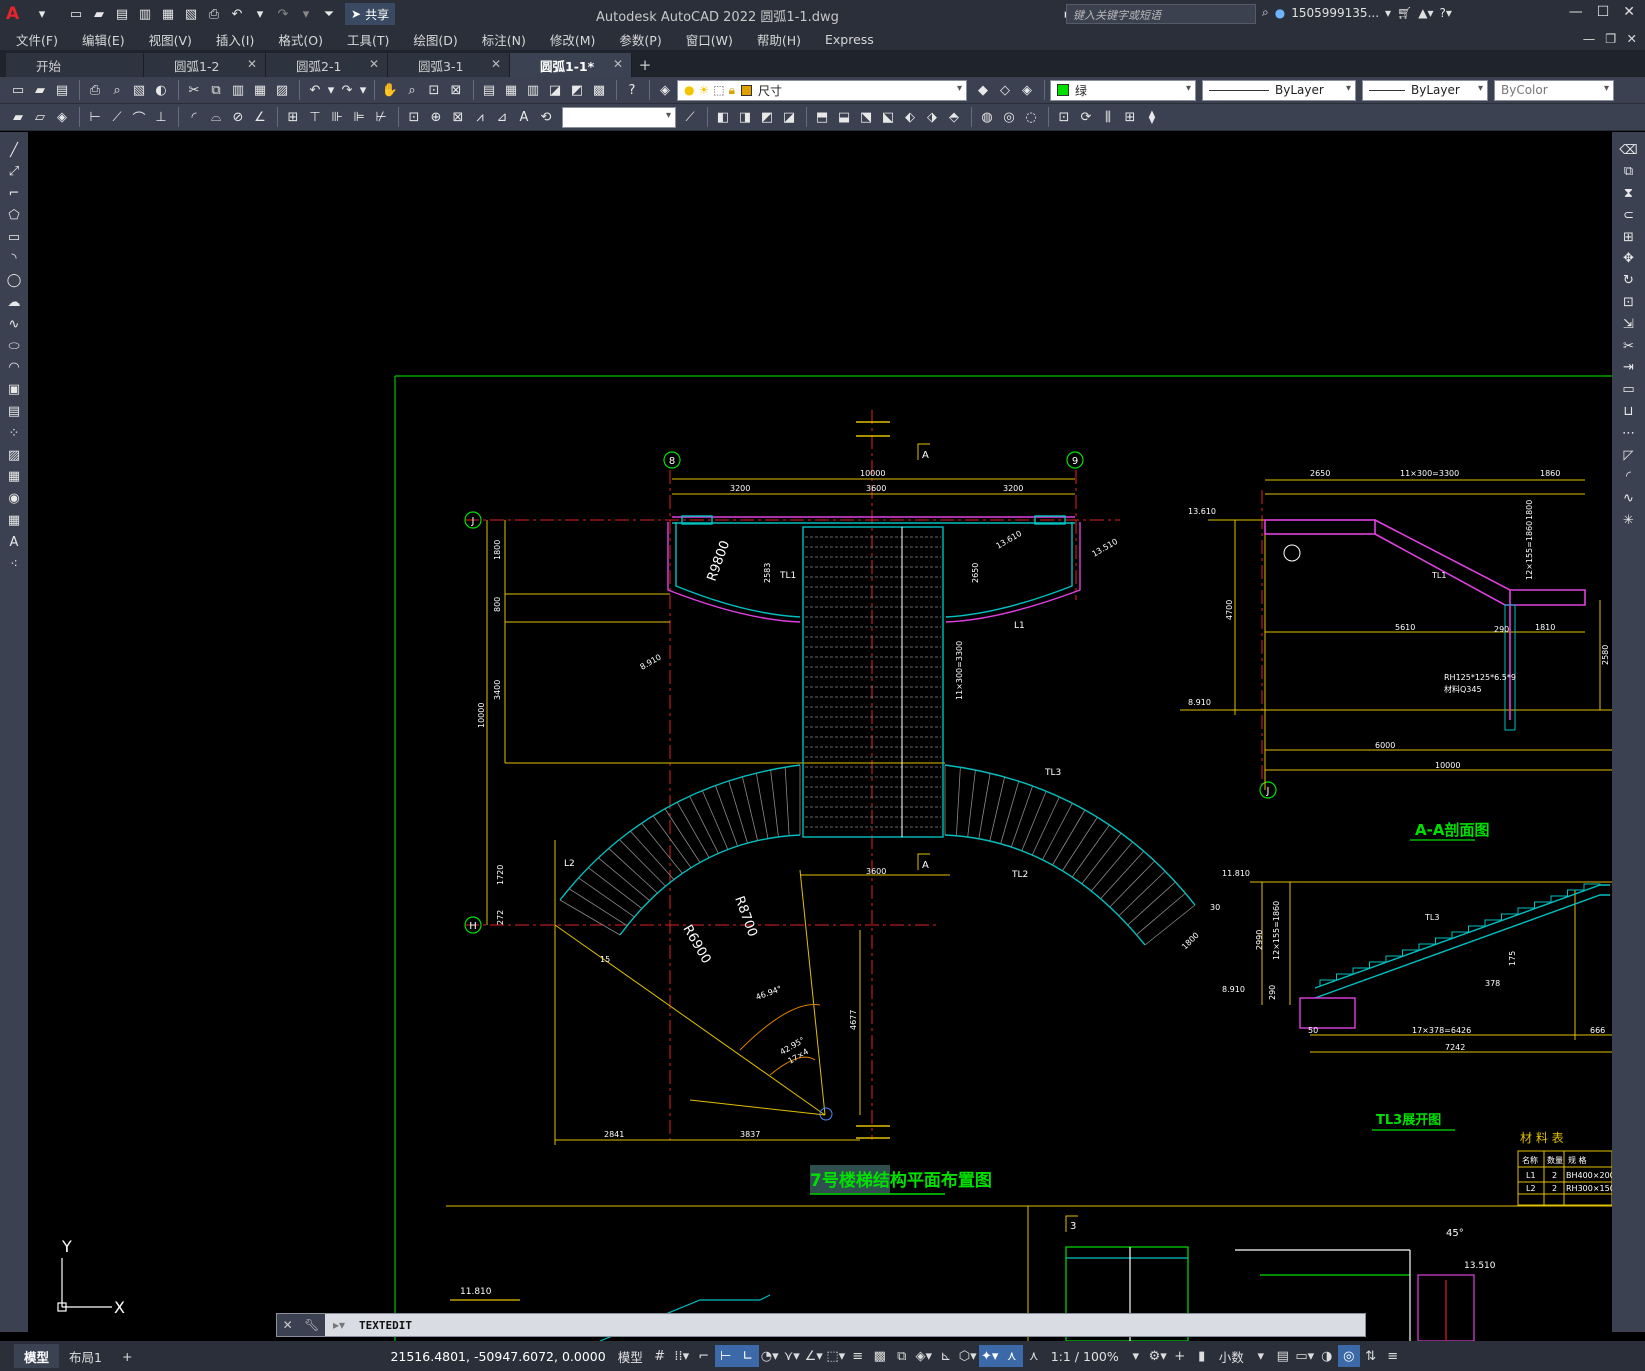 The width and height of the screenshot is (1645, 1371). What do you see at coordinates (1011, 1356) in the screenshot?
I see `annotation-autoscale-icon: ⋏` at bounding box center [1011, 1356].